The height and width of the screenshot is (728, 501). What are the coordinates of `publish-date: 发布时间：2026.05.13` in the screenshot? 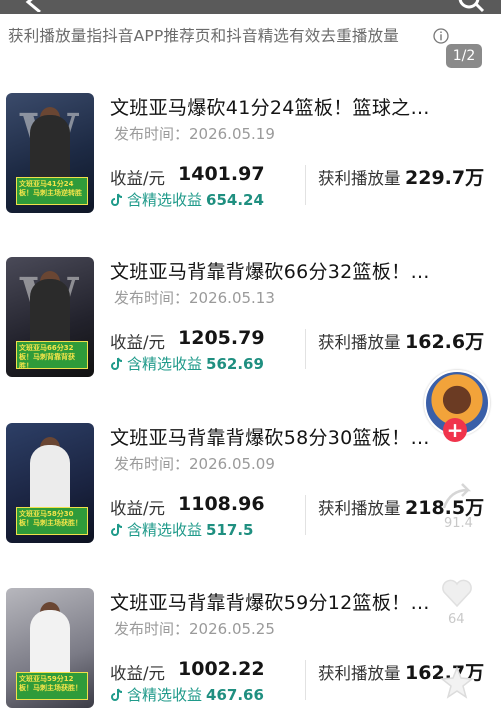 It's located at (194, 298).